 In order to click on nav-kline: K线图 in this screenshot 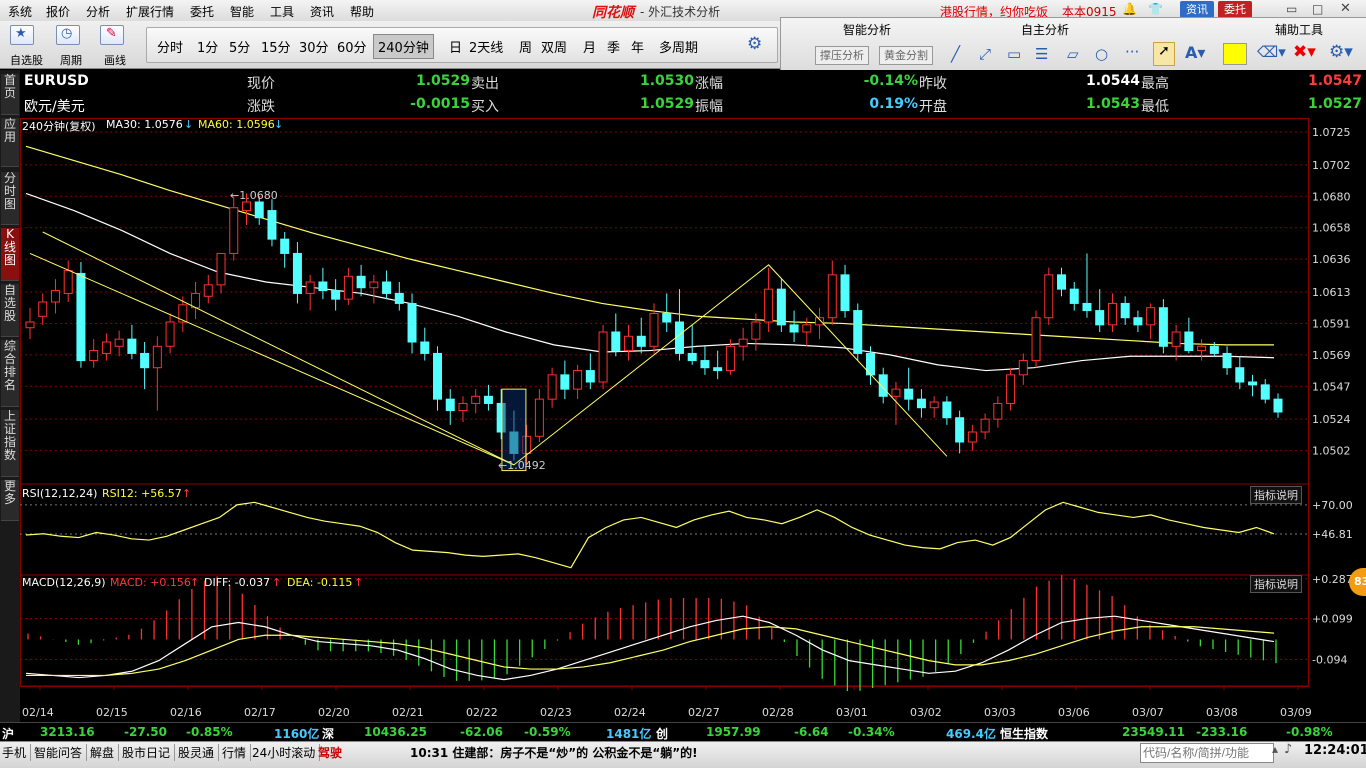, I will do `click(10, 254)`.